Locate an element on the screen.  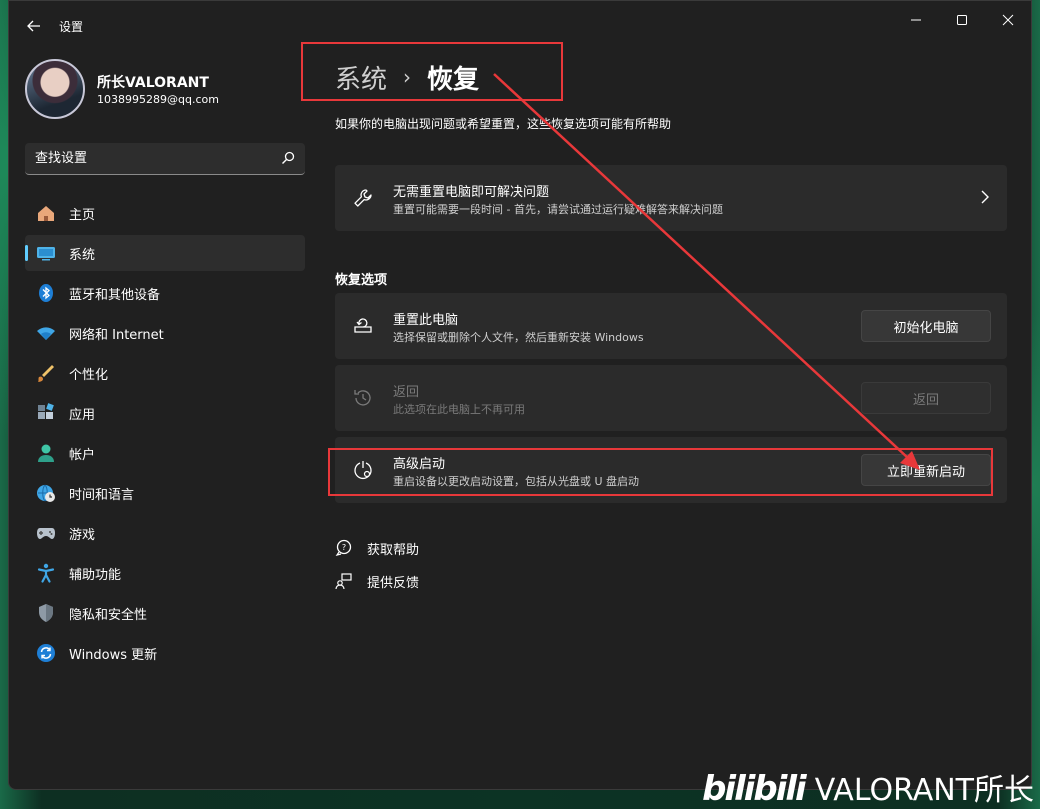
maximize-button is located at coordinates (962, 20).